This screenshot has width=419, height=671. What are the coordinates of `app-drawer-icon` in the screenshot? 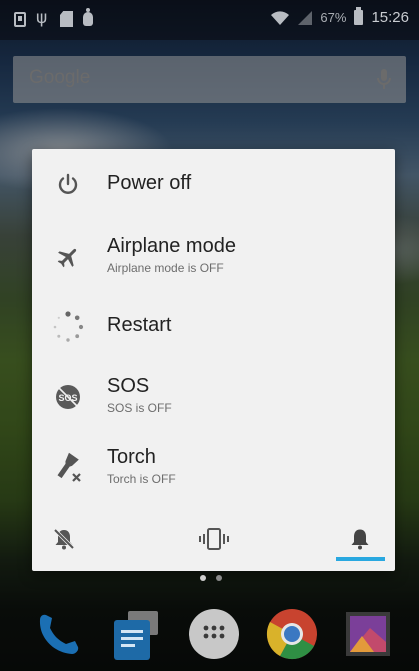 It's located at (214, 634).